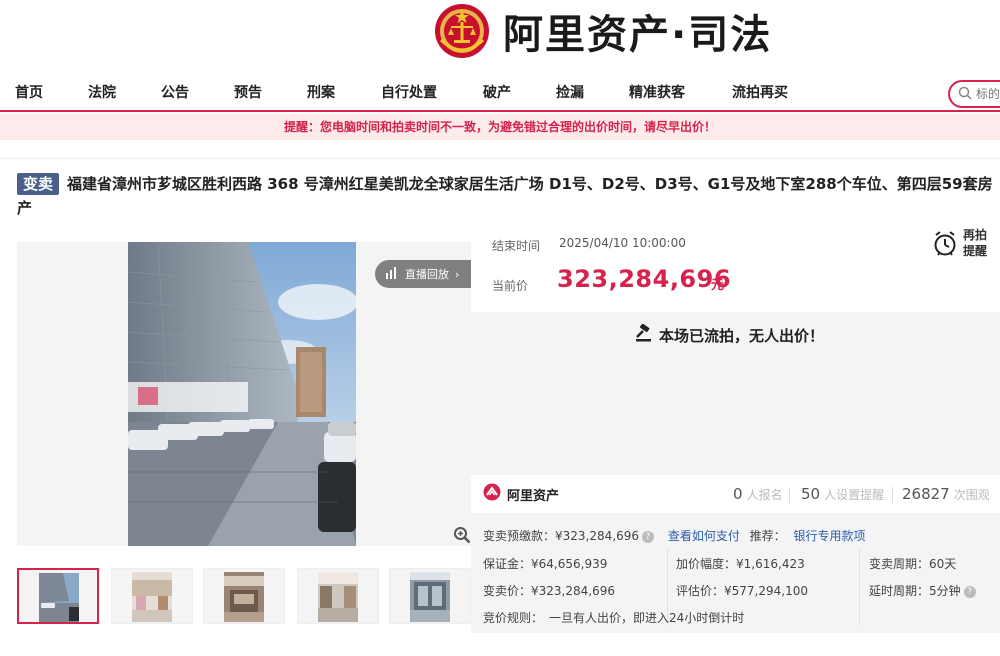  Describe the element at coordinates (516, 246) in the screenshot. I see `end-time-label: 结束时间` at that location.